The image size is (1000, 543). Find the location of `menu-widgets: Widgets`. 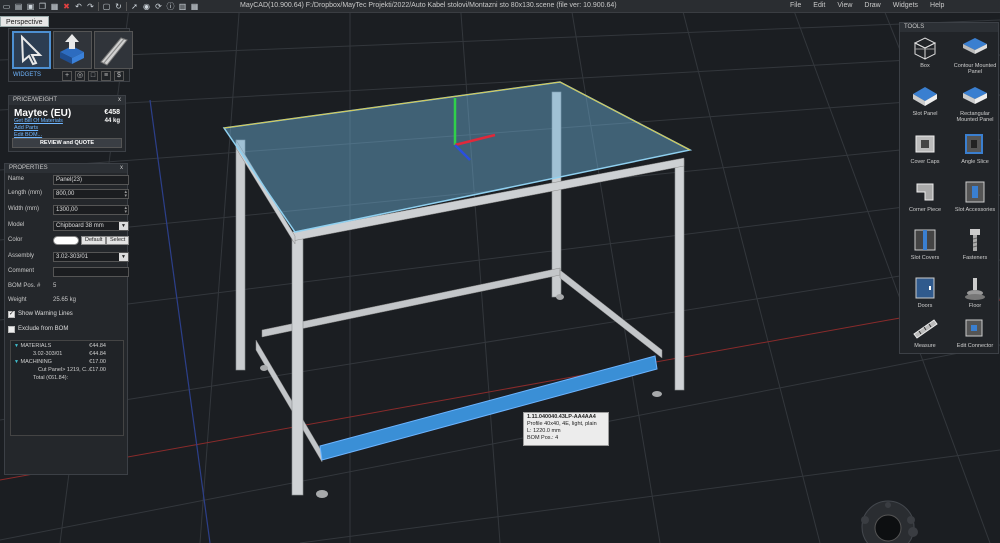

menu-widgets: Widgets is located at coordinates (905, 5).